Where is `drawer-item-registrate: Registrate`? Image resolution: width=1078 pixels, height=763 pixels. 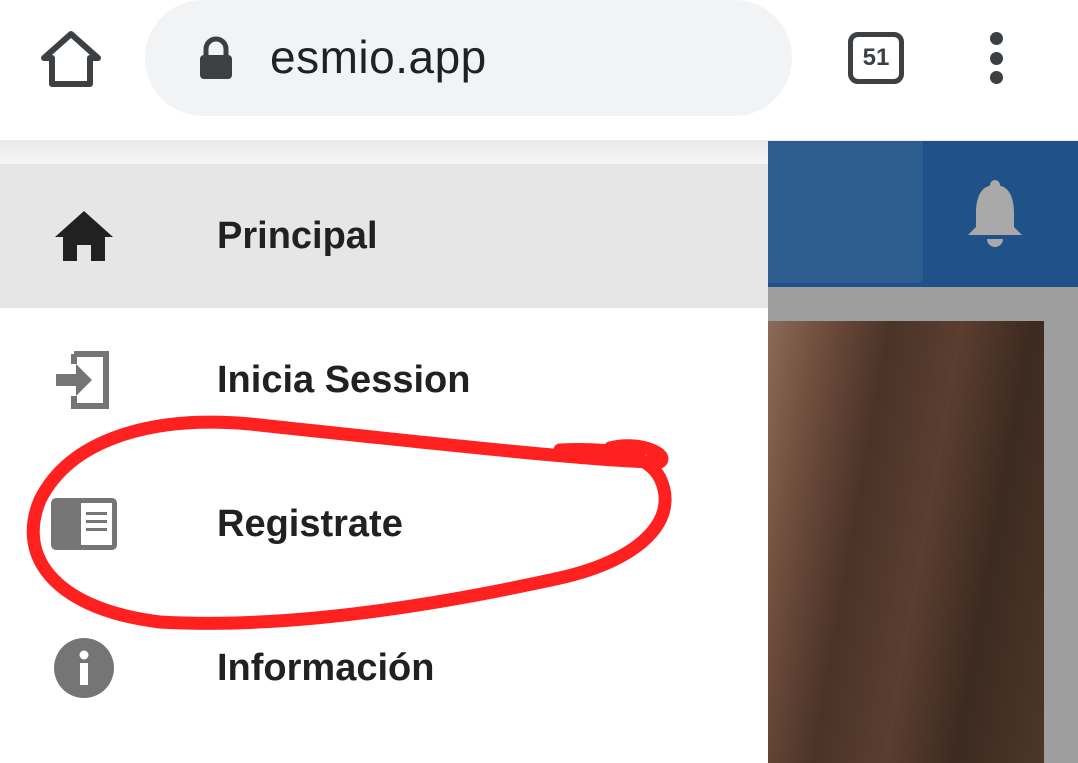 drawer-item-registrate: Registrate is located at coordinates (384, 524).